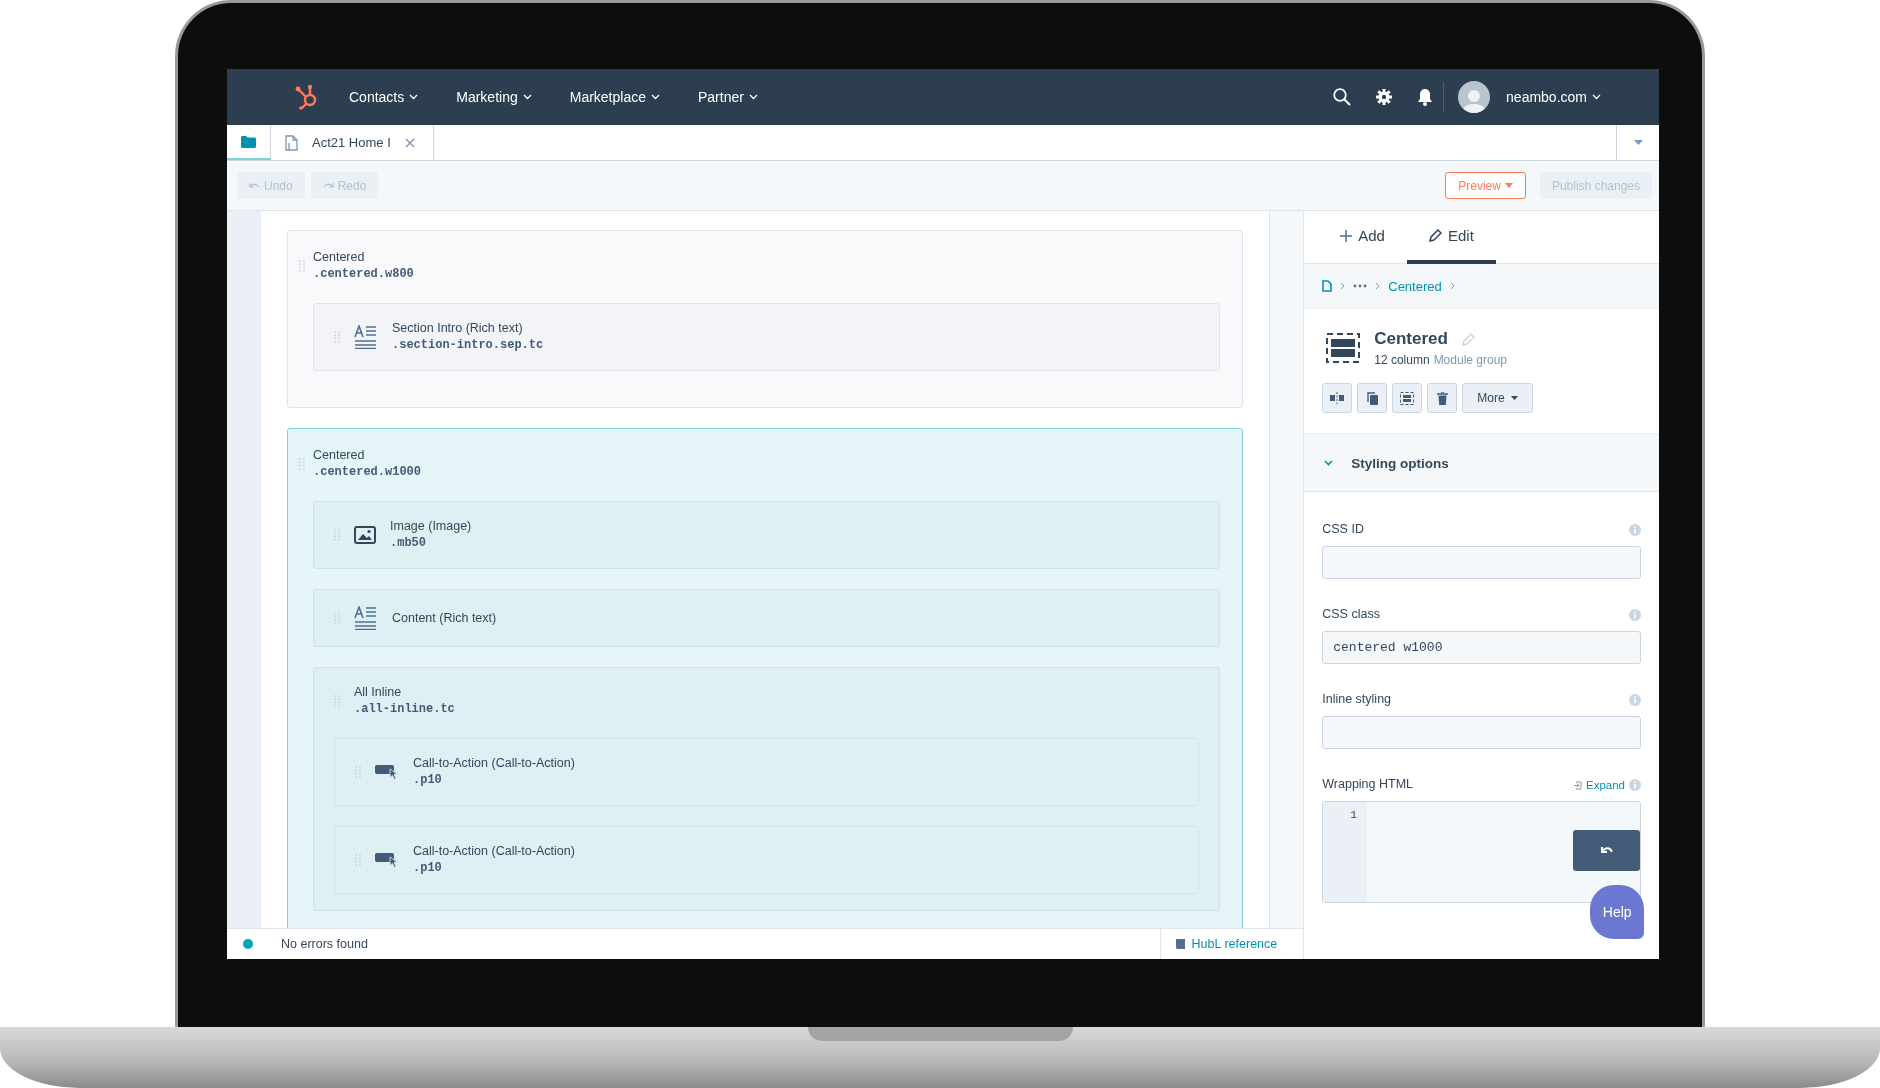  What do you see at coordinates (767, 618) in the screenshot?
I see `module-block: Content (Rich text)` at bounding box center [767, 618].